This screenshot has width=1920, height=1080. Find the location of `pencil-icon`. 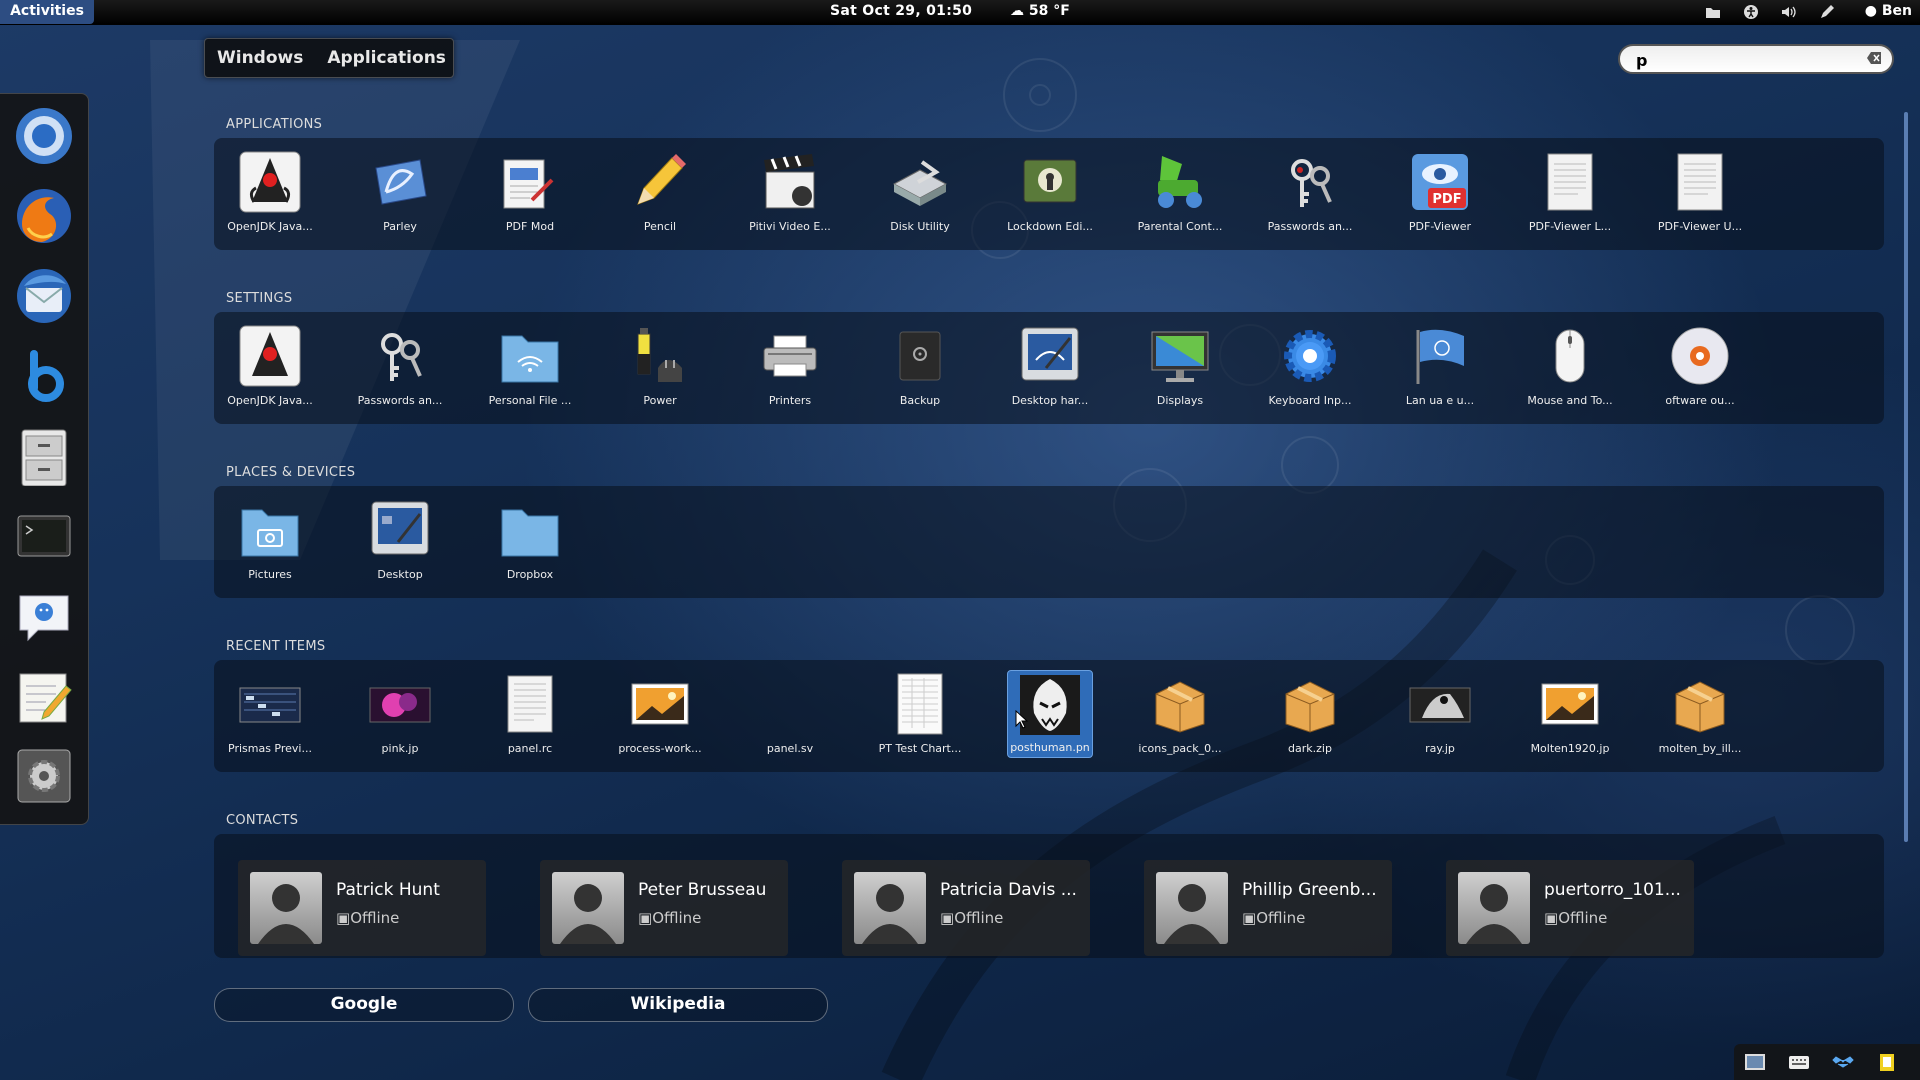

pencil-icon is located at coordinates (660, 182).